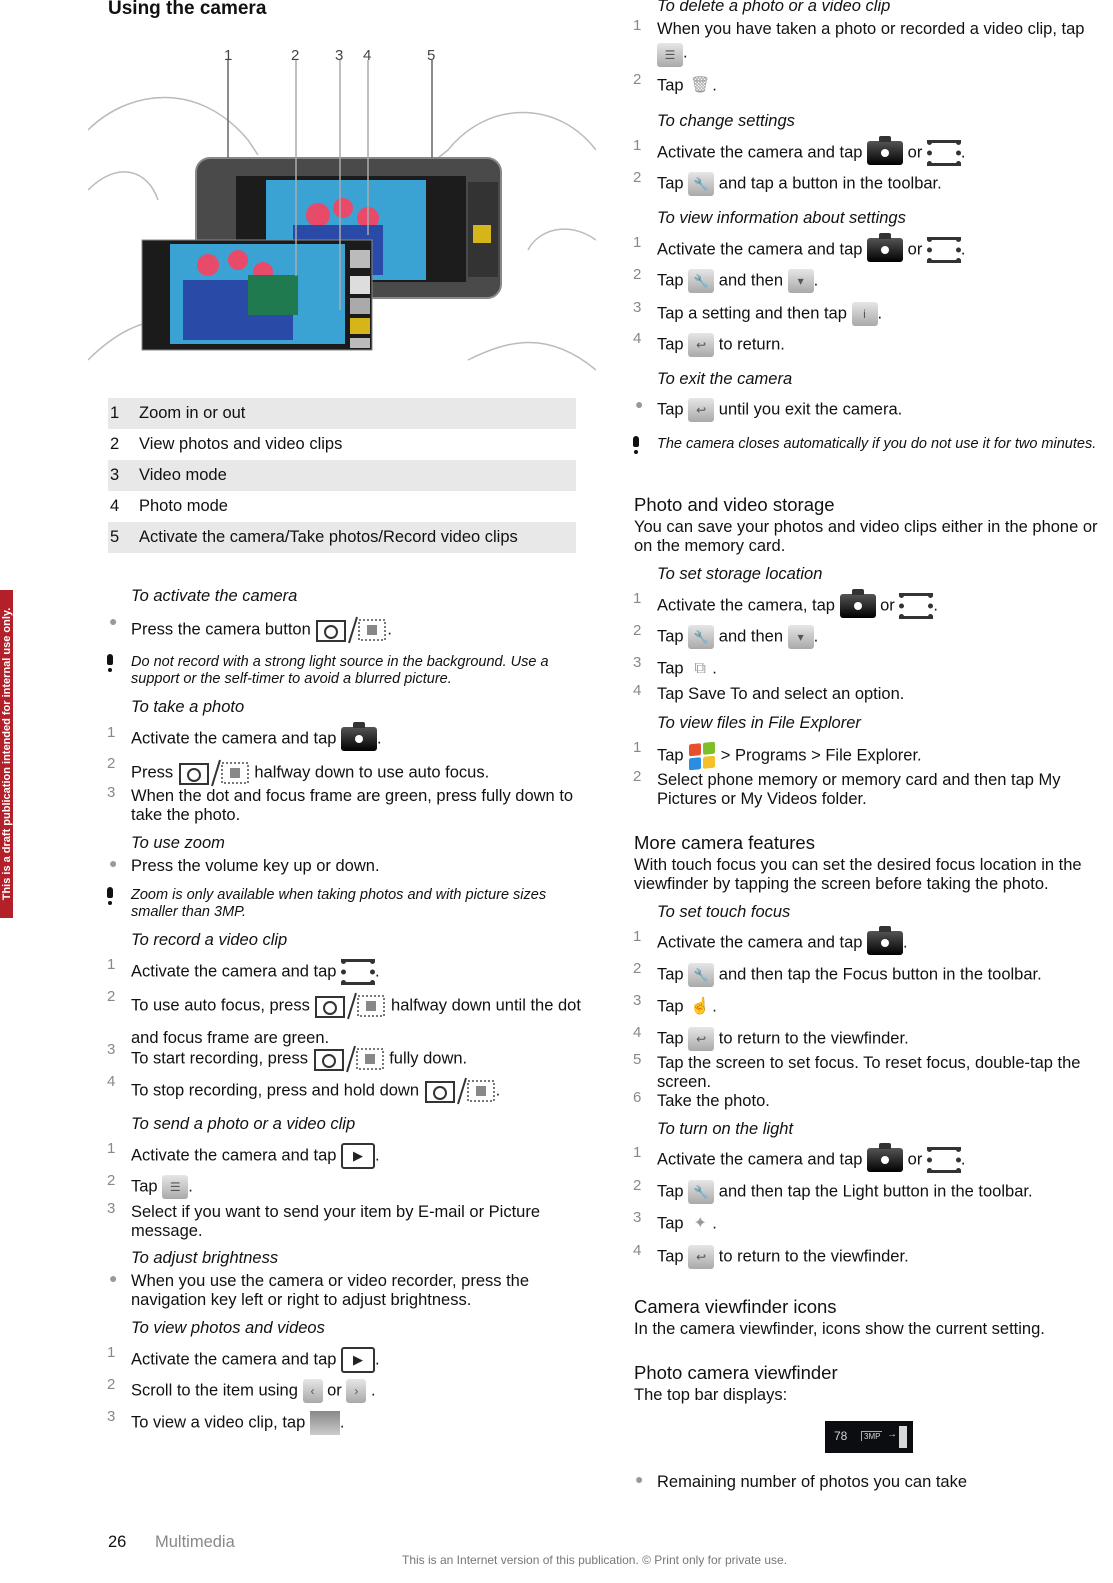 The height and width of the screenshot is (1583, 1113). Describe the element at coordinates (342, 413) in the screenshot. I see `legend-row: 1 Zoom in or out` at that location.